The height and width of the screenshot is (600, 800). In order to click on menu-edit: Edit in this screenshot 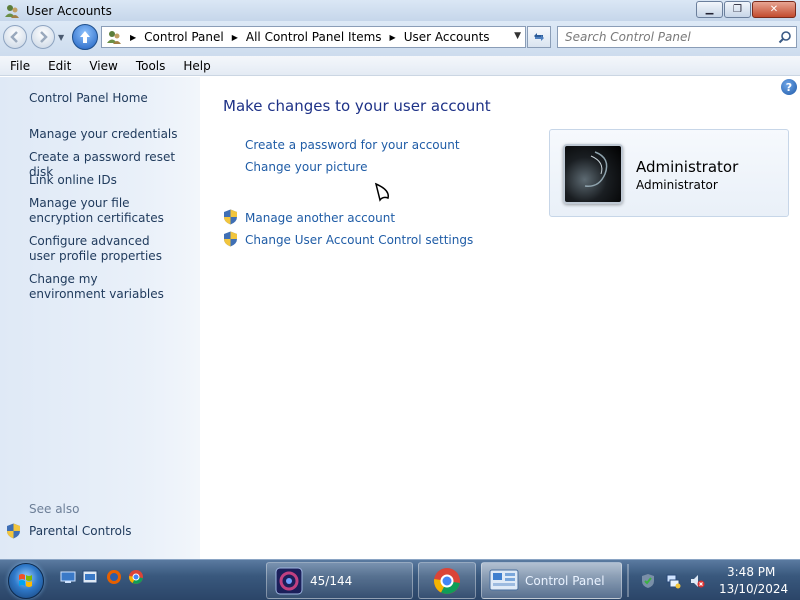, I will do `click(58, 66)`.